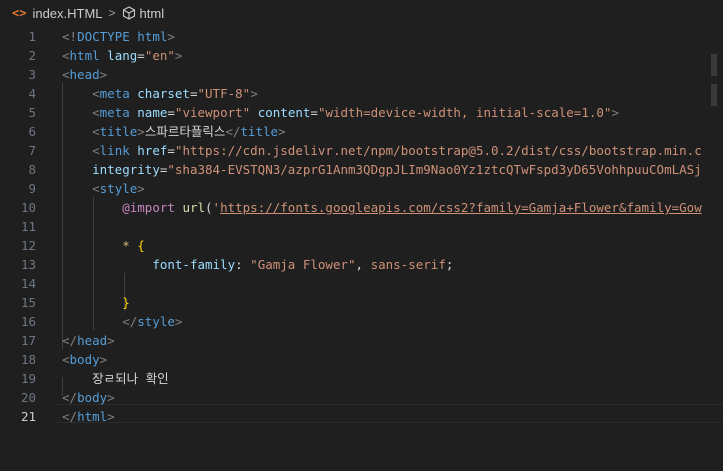  What do you see at coordinates (28, 359) in the screenshot?
I see `line-number: 18` at bounding box center [28, 359].